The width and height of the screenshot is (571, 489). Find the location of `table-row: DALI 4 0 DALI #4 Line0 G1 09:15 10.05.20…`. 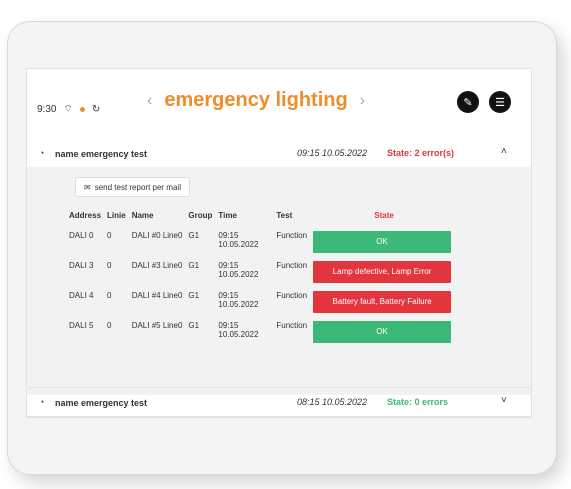

table-row: DALI 4 0 DALI #4 Line0 G1 09:15 10.05.20… is located at coordinates (265, 303).